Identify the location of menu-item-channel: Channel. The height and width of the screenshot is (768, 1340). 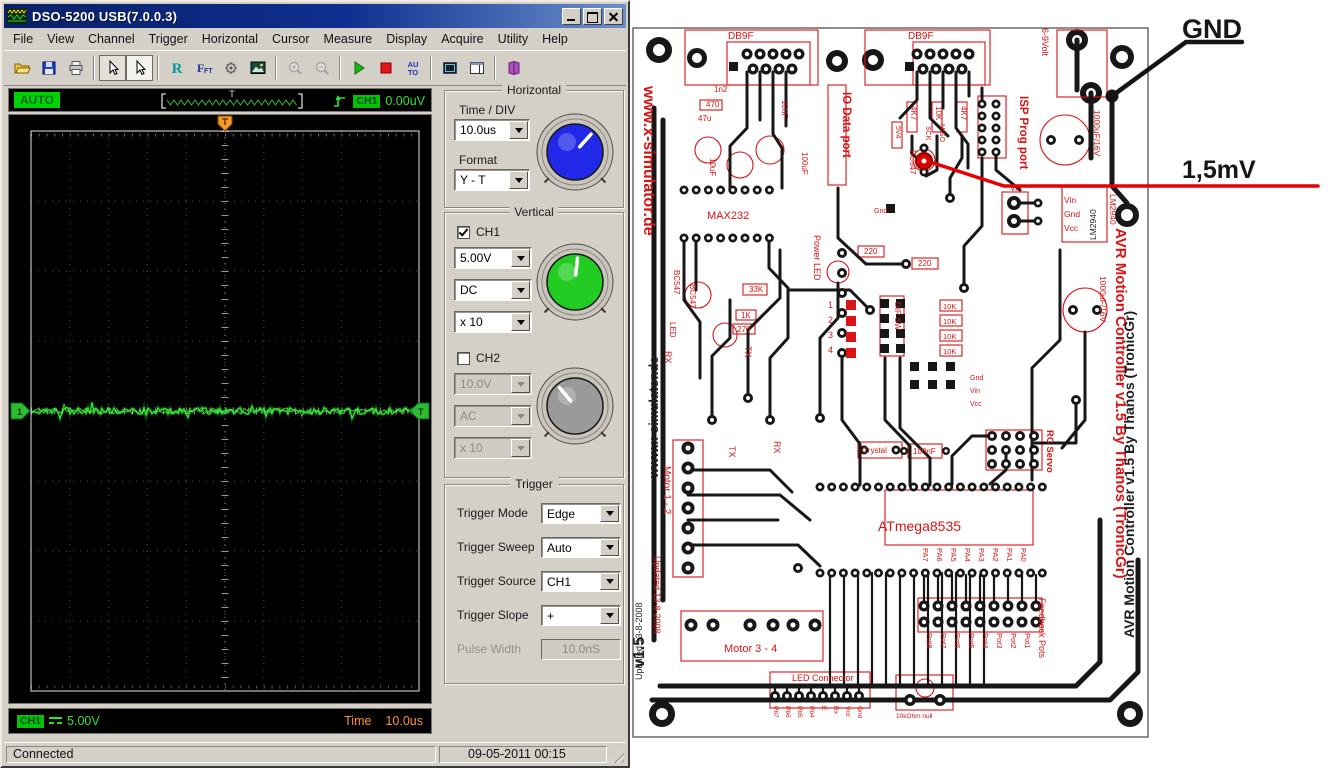
(111, 39).